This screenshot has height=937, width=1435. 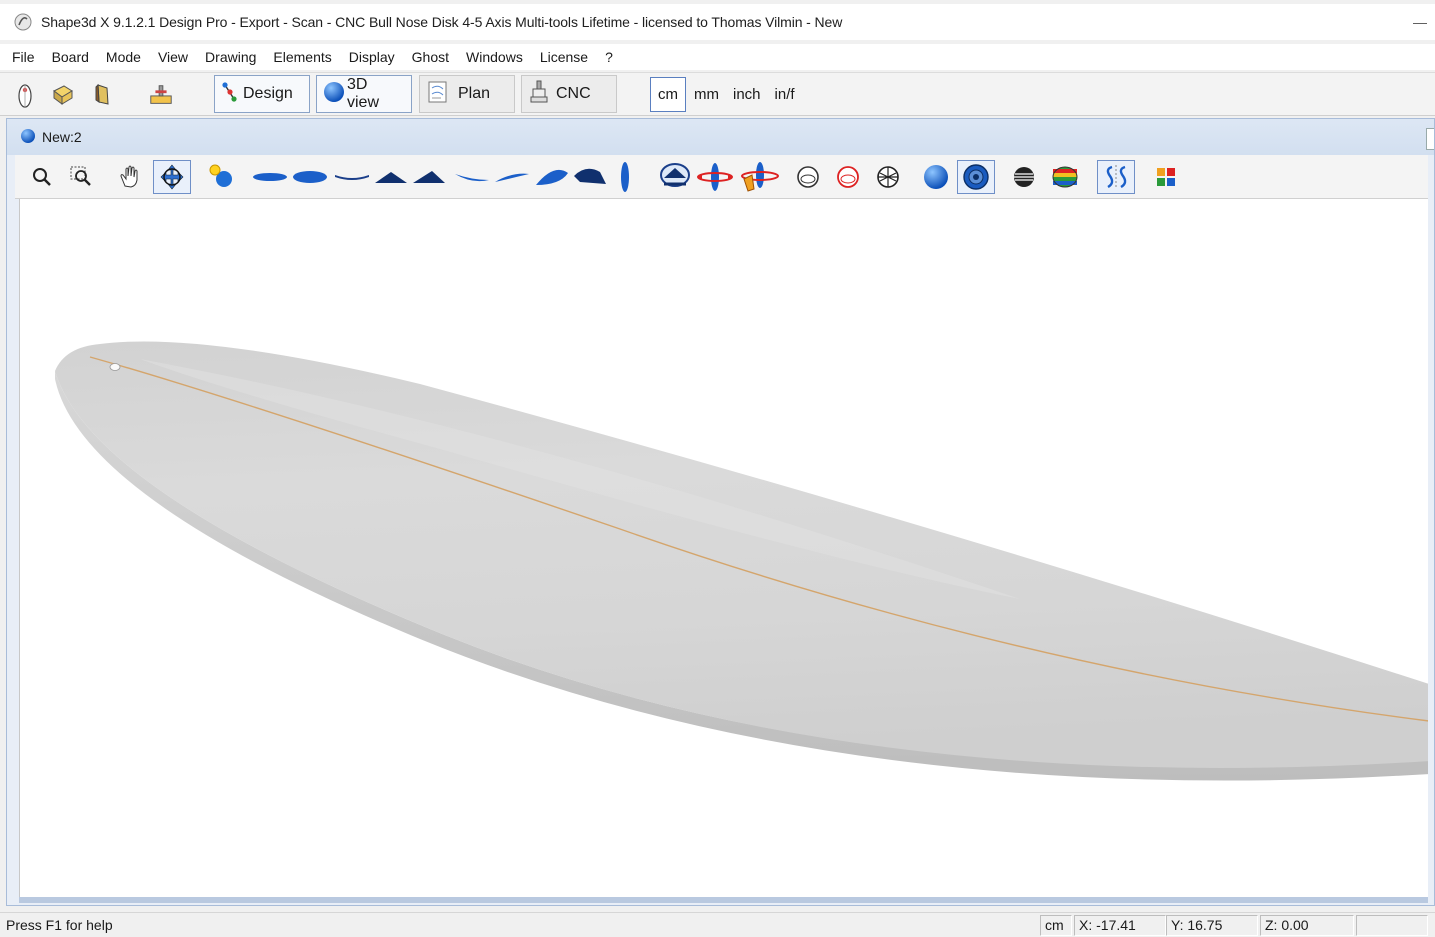 What do you see at coordinates (302, 57) in the screenshot?
I see `menu-elements: Elements` at bounding box center [302, 57].